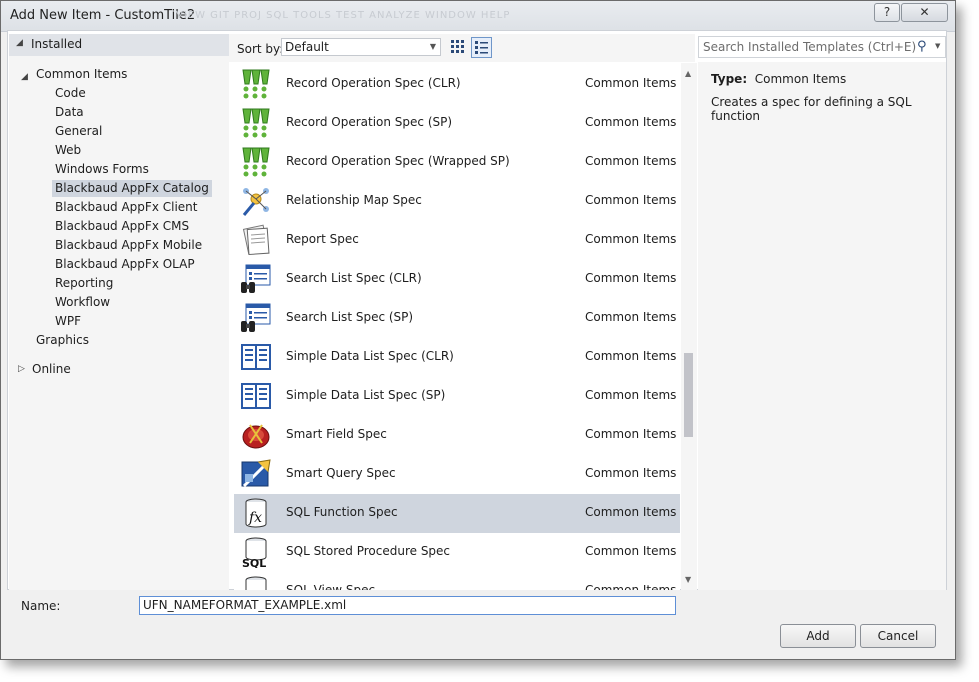 The width and height of the screenshot is (979, 682). What do you see at coordinates (128, 245) in the screenshot?
I see `tree-node-blackbaud-appfx-mobile: Blackbaud AppFx Mobile` at bounding box center [128, 245].